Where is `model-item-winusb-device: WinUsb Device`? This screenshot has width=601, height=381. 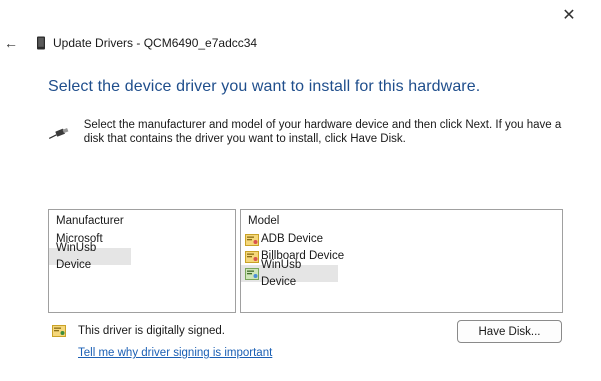 model-item-winusb-device: WinUsb Device is located at coordinates (289, 273).